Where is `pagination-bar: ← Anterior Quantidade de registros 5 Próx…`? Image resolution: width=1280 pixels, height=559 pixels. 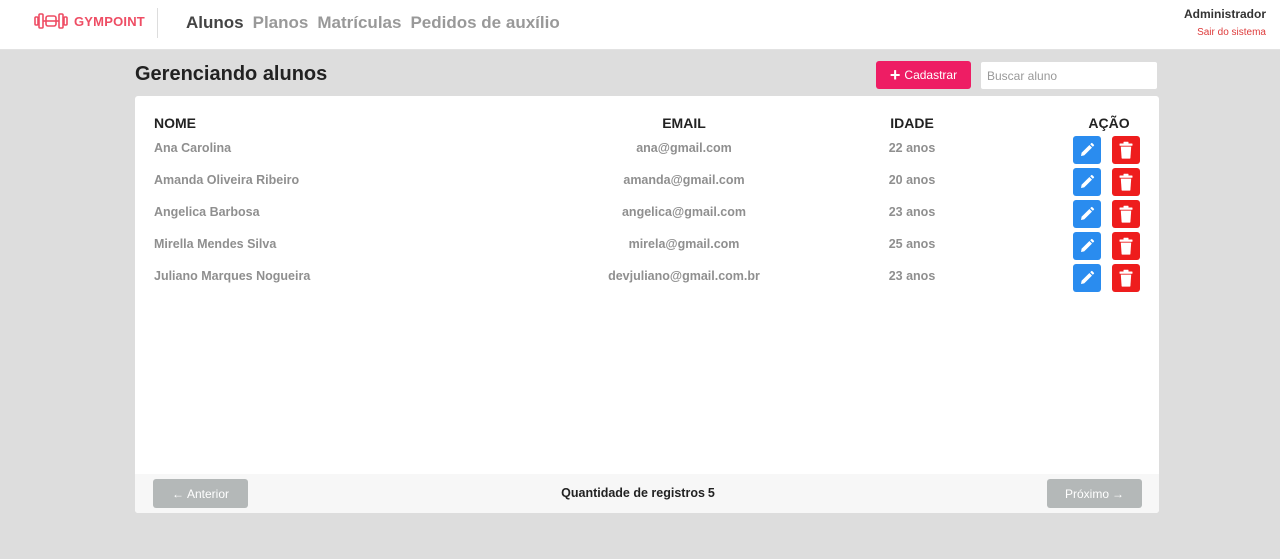 pagination-bar: ← Anterior Quantidade de registros 5 Próx… is located at coordinates (647, 493).